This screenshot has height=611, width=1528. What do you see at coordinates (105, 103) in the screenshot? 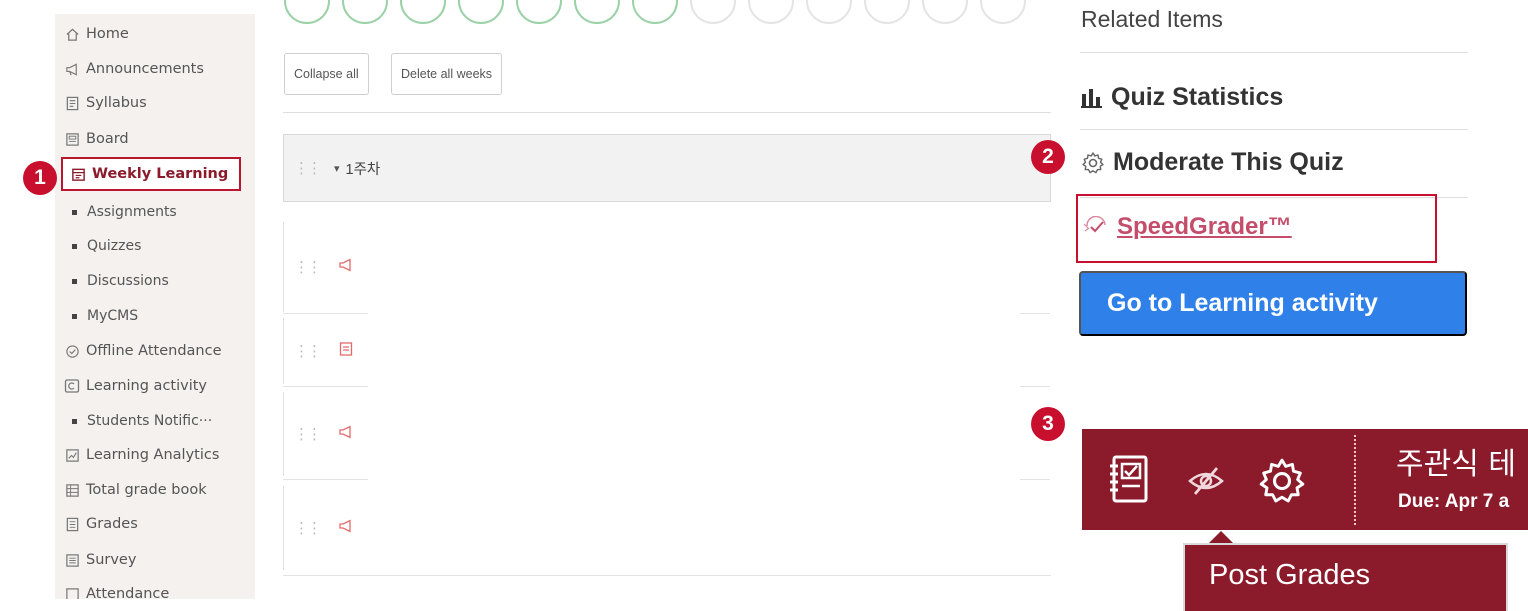
I see `nav-syllabus: Syllabus` at bounding box center [105, 103].